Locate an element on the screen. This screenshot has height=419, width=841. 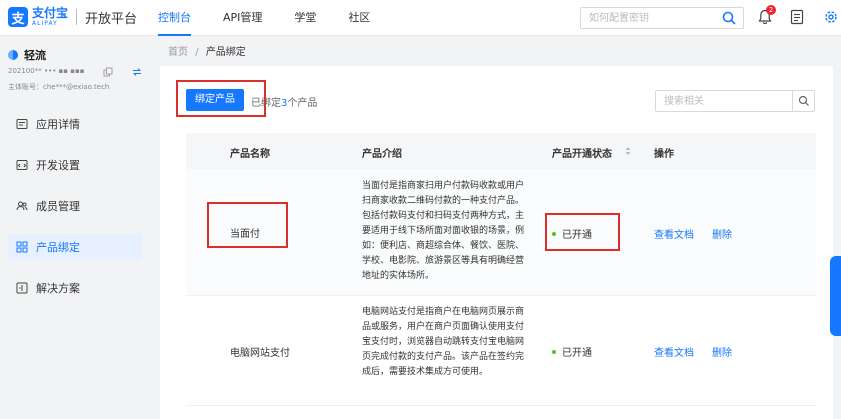
copy-icon is located at coordinates (108, 72).